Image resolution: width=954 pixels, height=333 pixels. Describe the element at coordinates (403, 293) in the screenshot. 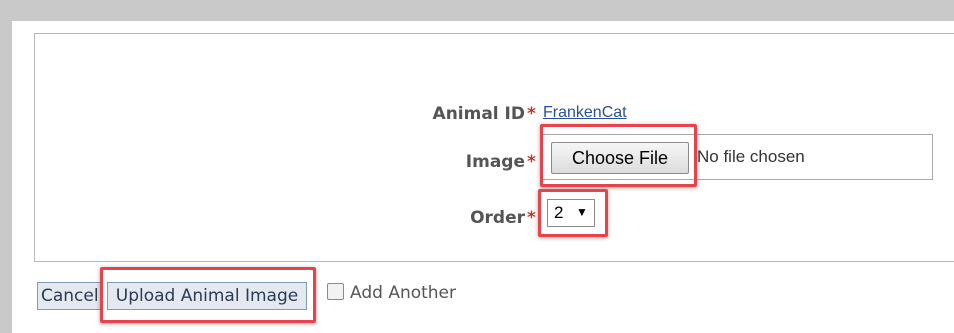

I see `add-another-label: Add Another` at that location.